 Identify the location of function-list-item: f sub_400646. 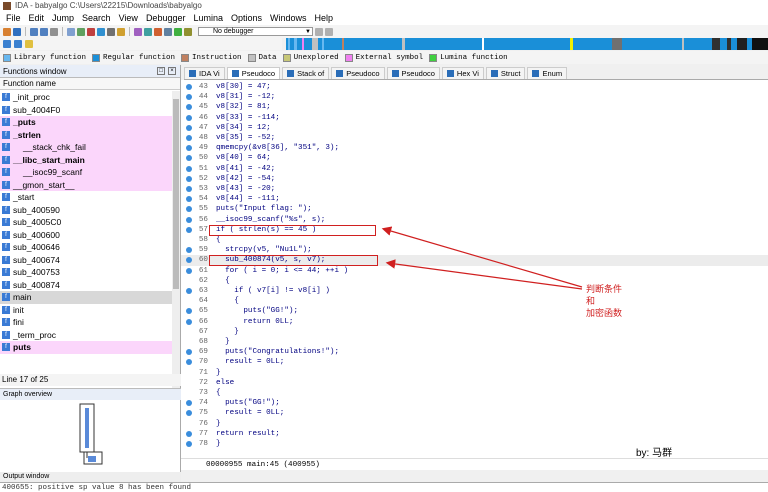
(86, 247).